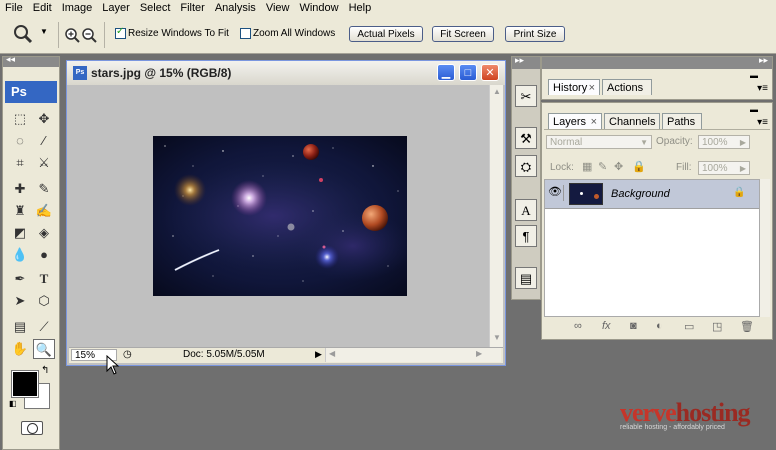  What do you see at coordinates (386, 34) in the screenshot?
I see `actual-pixels-button: Actual Pixels` at bounding box center [386, 34].